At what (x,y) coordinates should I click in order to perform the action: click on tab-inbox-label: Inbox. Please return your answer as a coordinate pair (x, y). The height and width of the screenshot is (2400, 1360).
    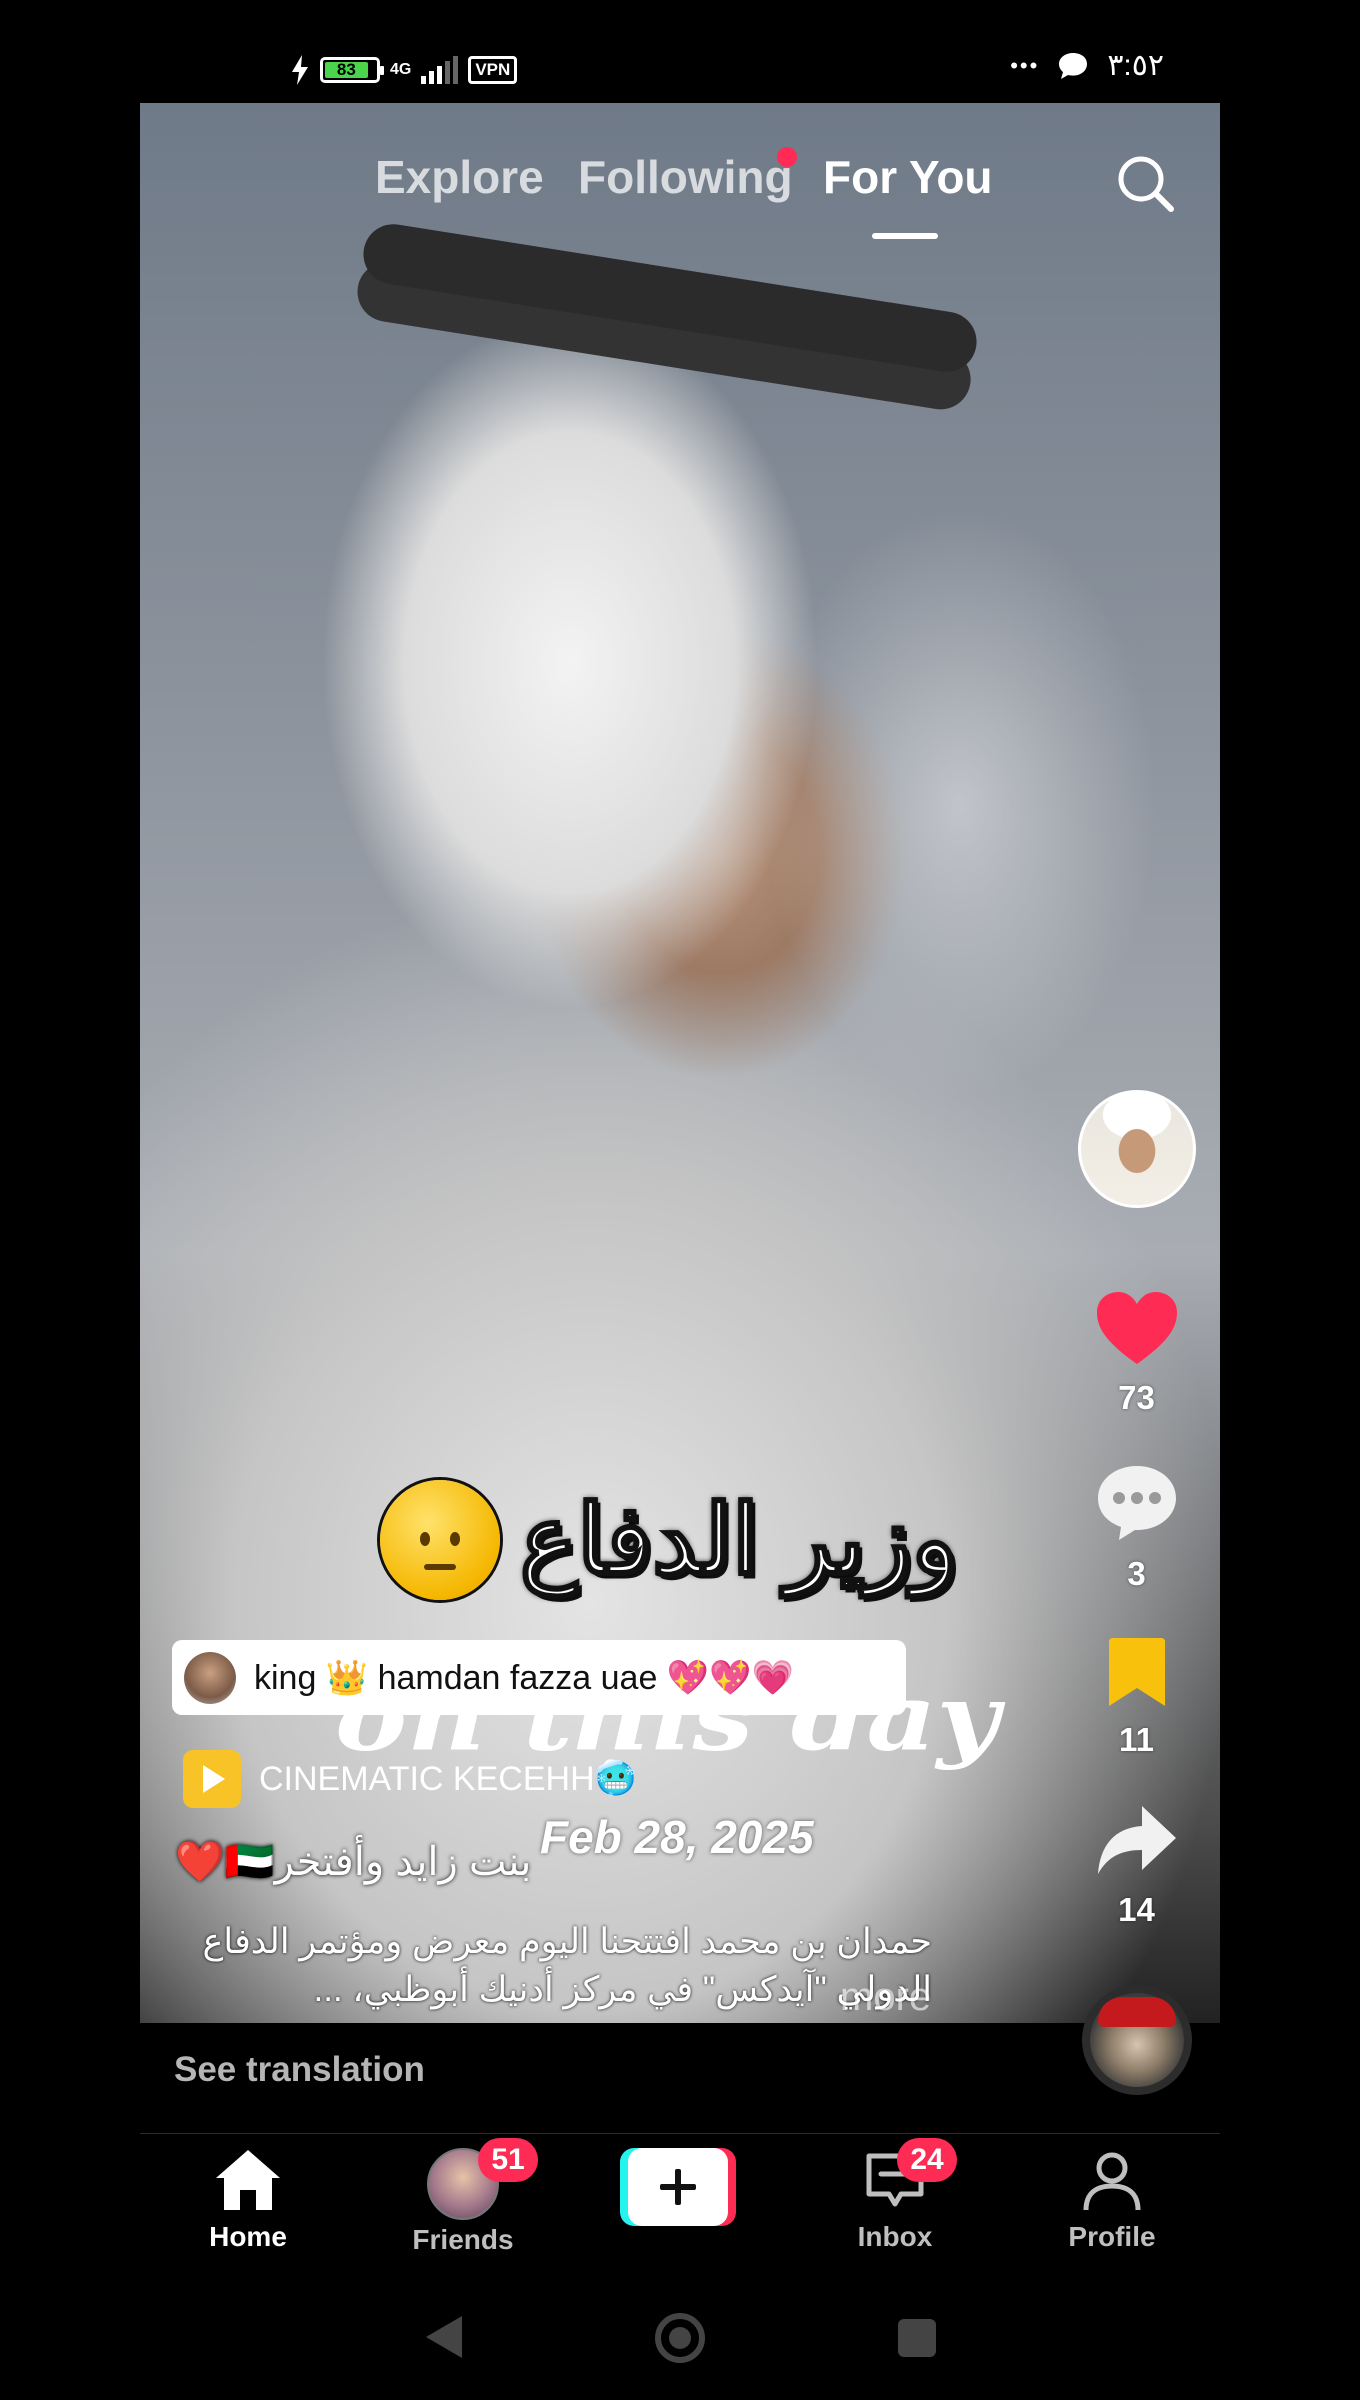
    Looking at the image, I should click on (895, 2236).